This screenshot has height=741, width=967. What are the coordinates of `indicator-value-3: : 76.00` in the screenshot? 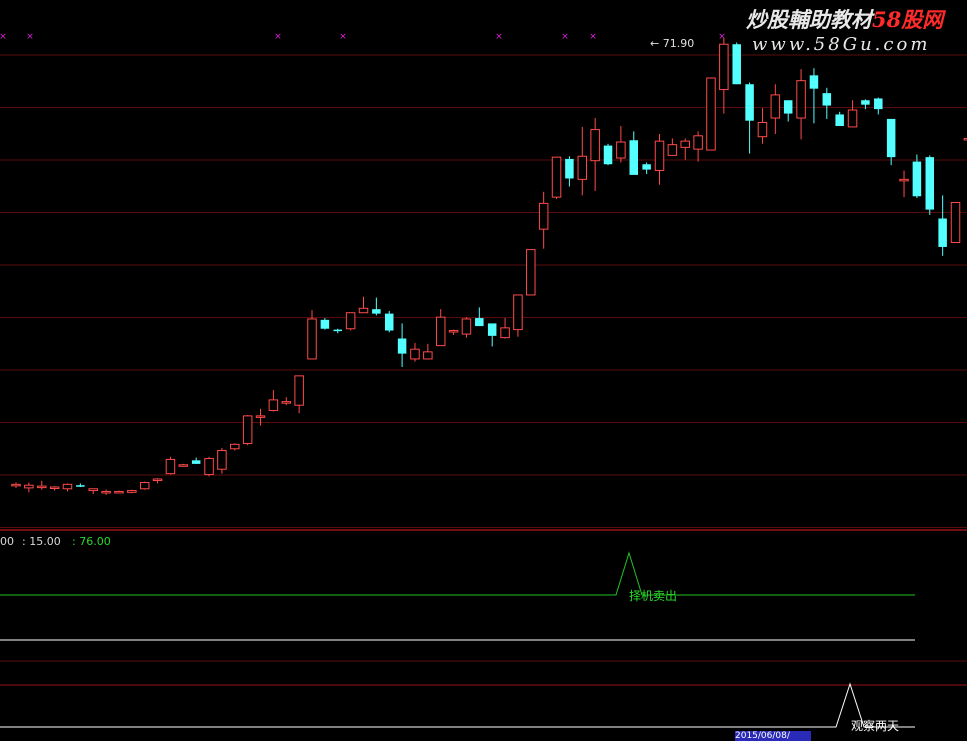 It's located at (91, 541).